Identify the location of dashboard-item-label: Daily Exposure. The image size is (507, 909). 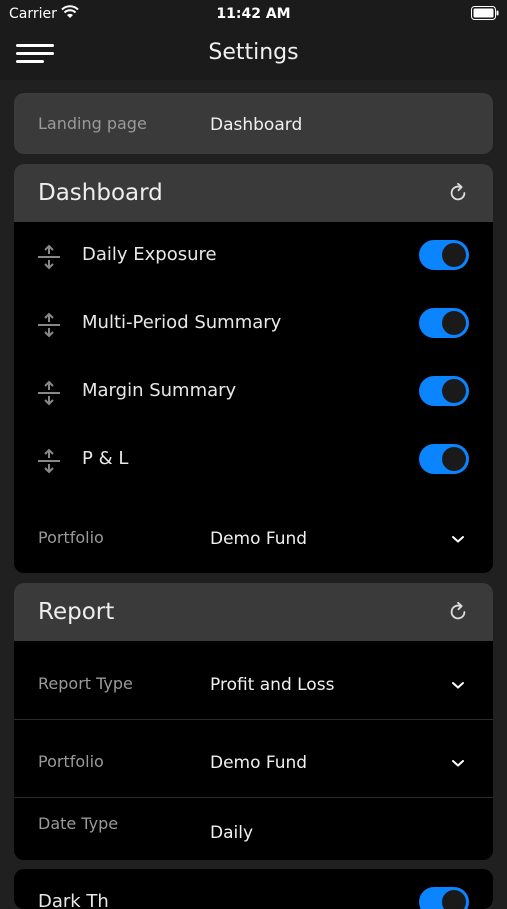
(149, 254).